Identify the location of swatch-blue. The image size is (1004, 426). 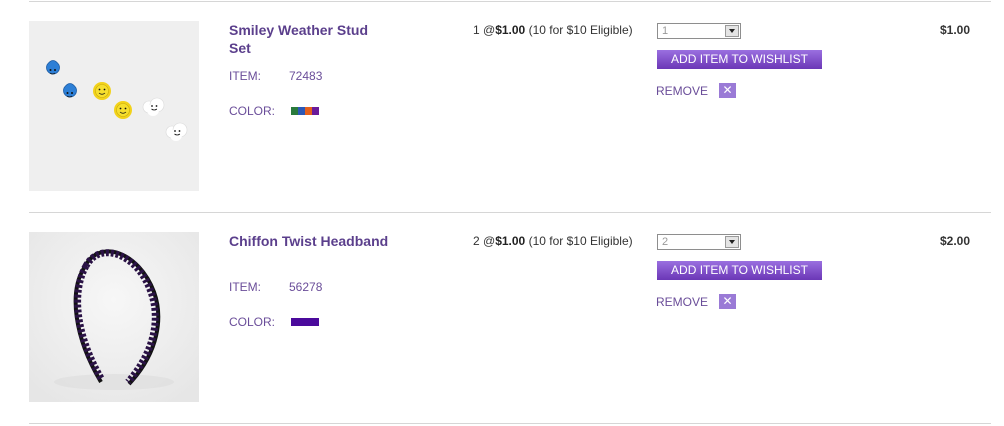
(301, 111).